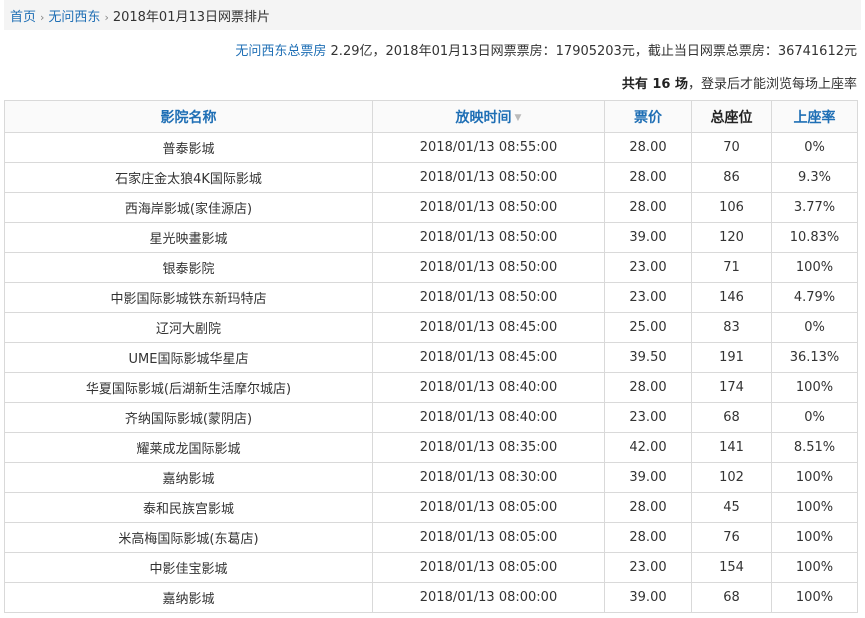 The image size is (865, 618). I want to click on cell-time: 2018/01/13 08:00:00, so click(488, 597).